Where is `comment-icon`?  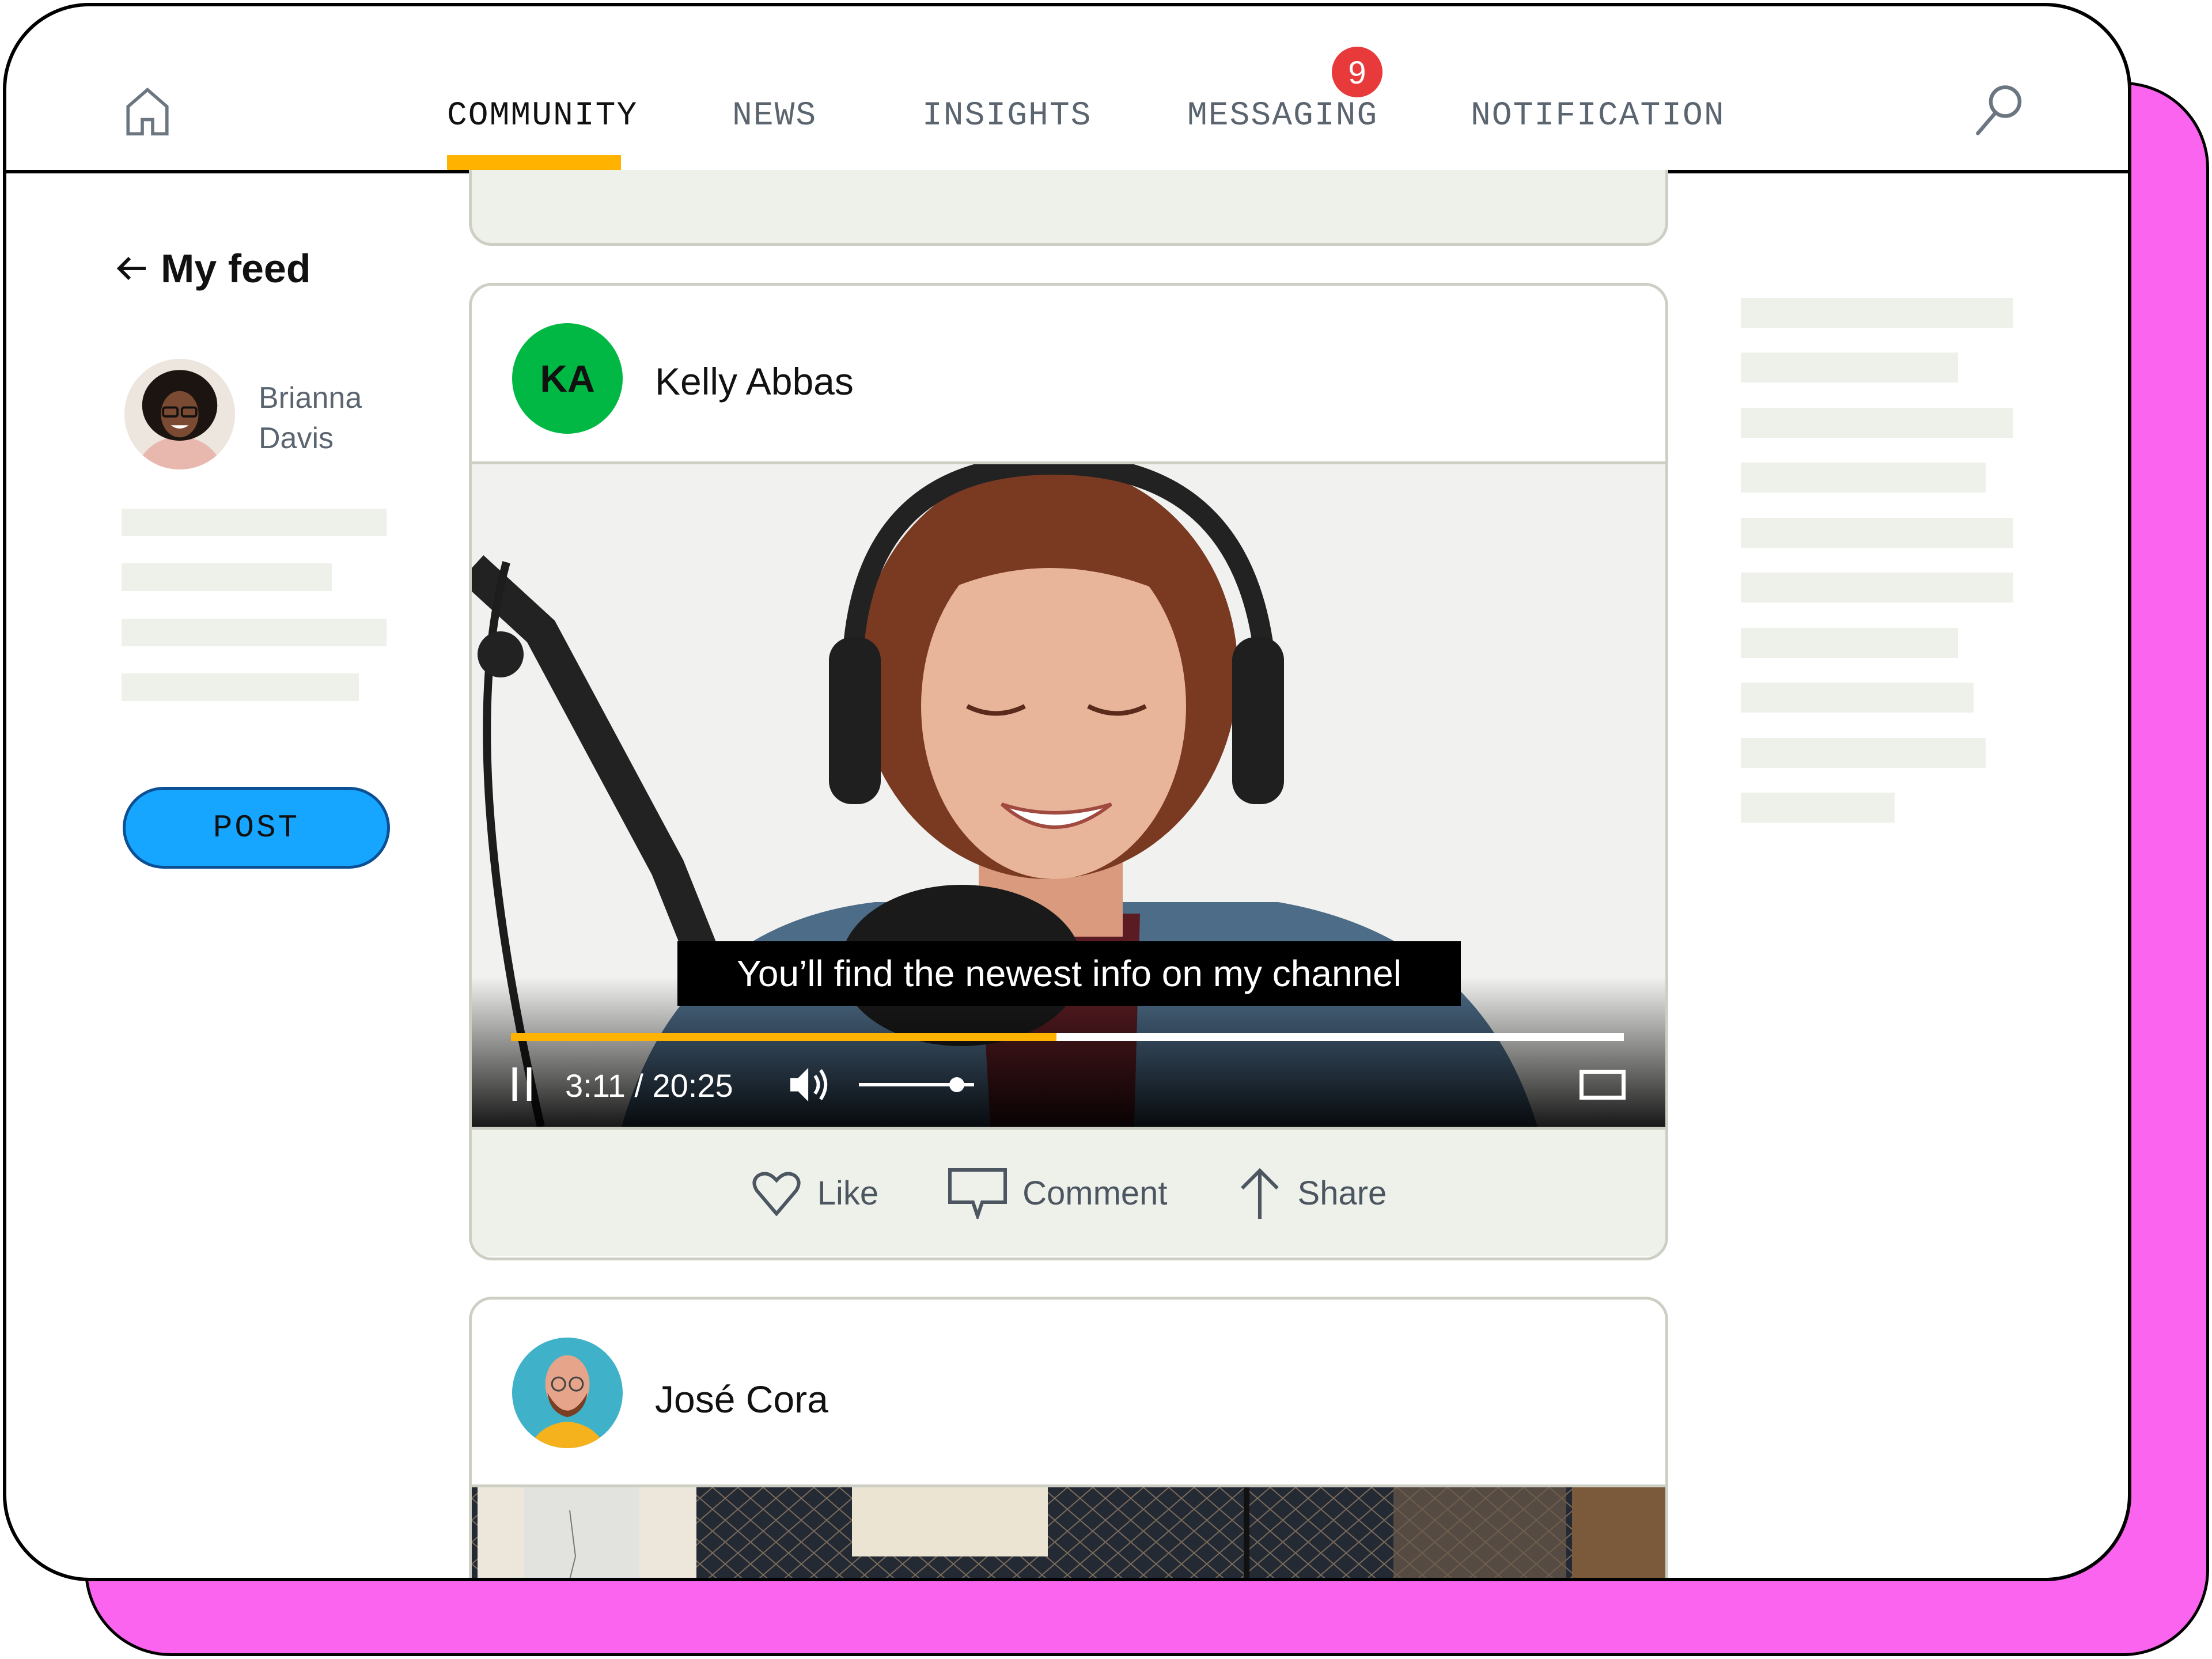
comment-icon is located at coordinates (977, 1193).